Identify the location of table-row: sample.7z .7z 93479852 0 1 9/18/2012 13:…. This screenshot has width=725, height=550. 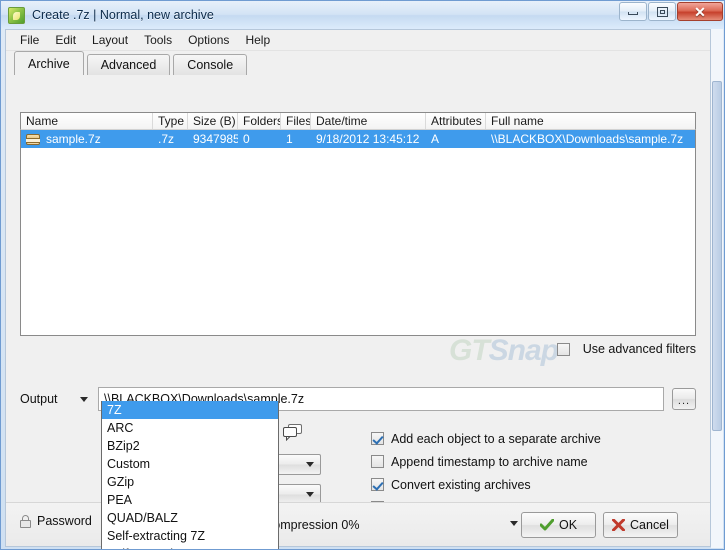
(358, 139).